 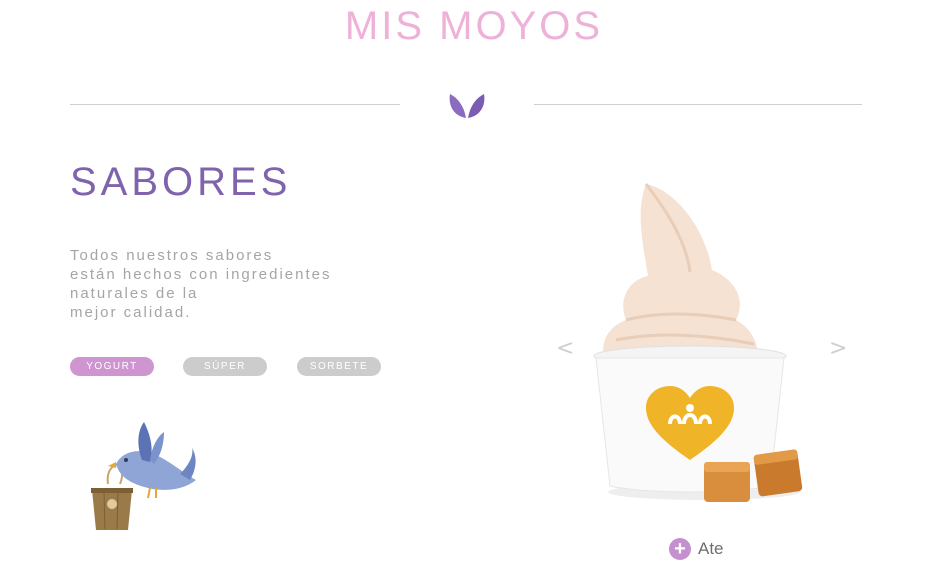 I want to click on carousel-next-button: >, so click(x=838, y=348).